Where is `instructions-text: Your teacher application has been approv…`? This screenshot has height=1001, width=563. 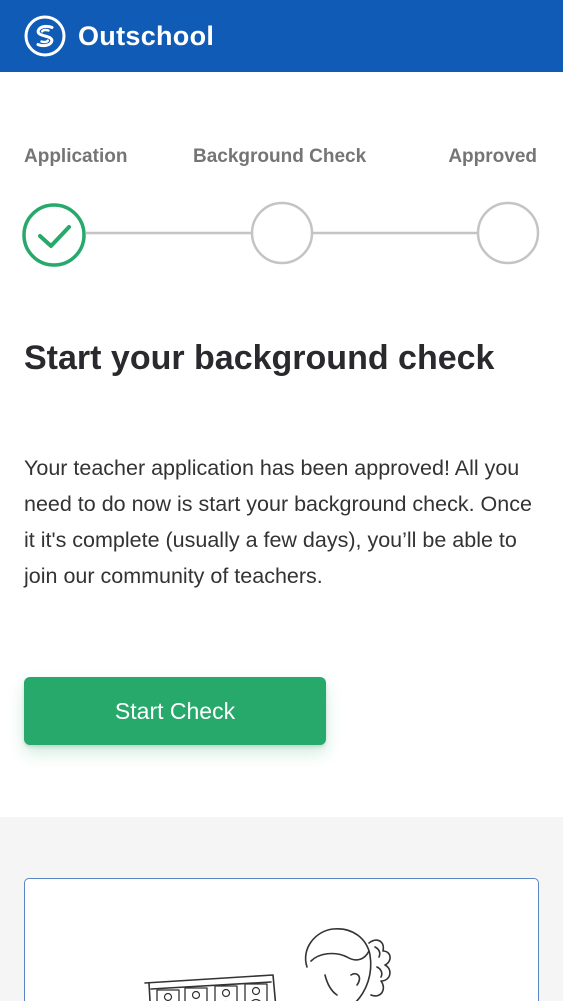 instructions-text: Your teacher application has been approv… is located at coordinates (278, 522).